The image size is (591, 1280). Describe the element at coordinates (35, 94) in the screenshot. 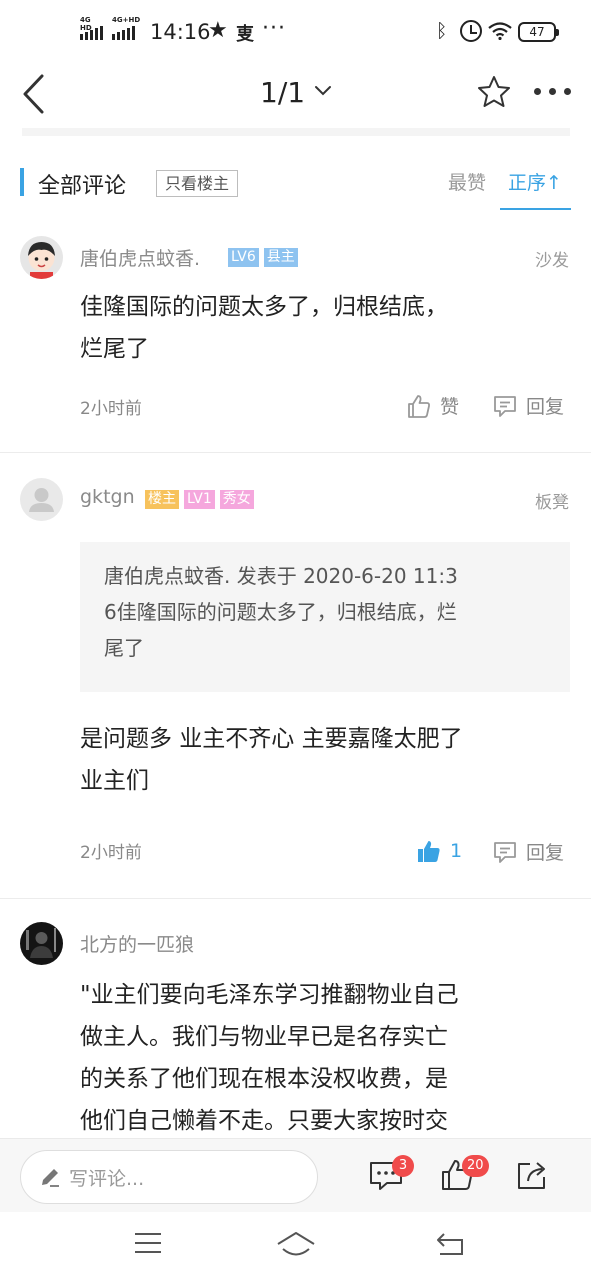

I see `back-arrow-icon` at that location.